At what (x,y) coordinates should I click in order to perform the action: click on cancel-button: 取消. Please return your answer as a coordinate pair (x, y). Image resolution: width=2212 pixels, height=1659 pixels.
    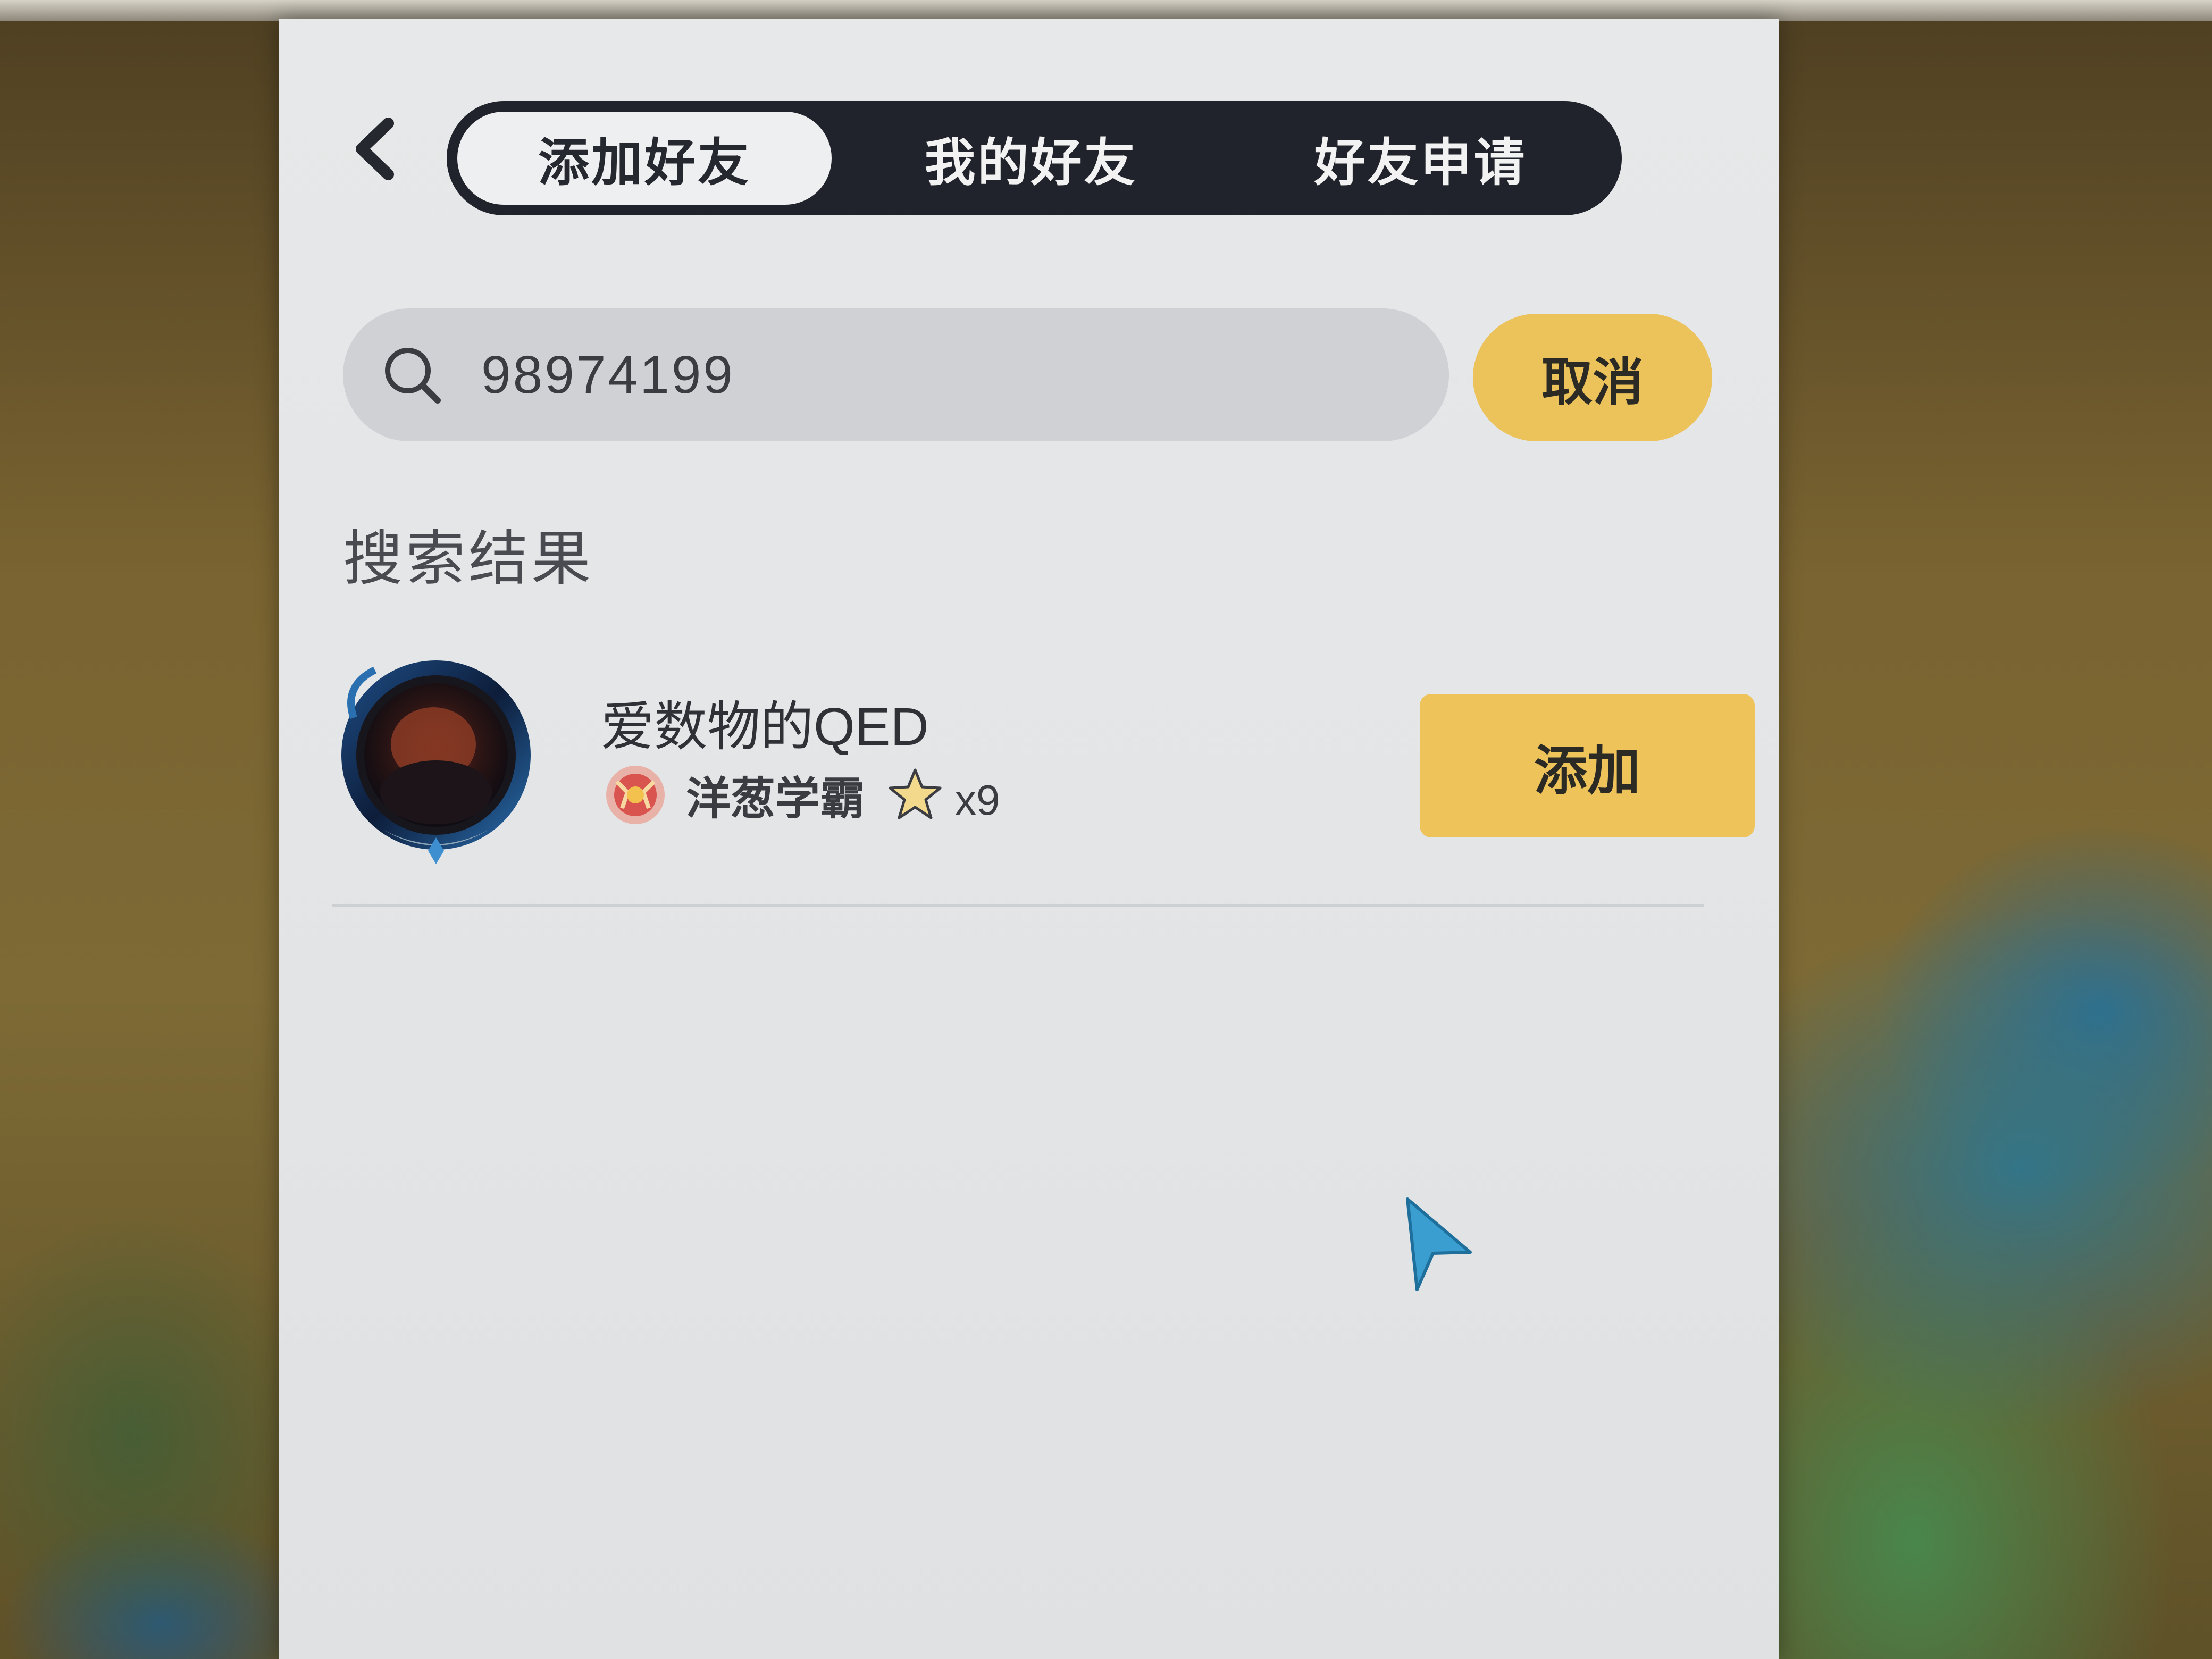
    Looking at the image, I should click on (1592, 377).